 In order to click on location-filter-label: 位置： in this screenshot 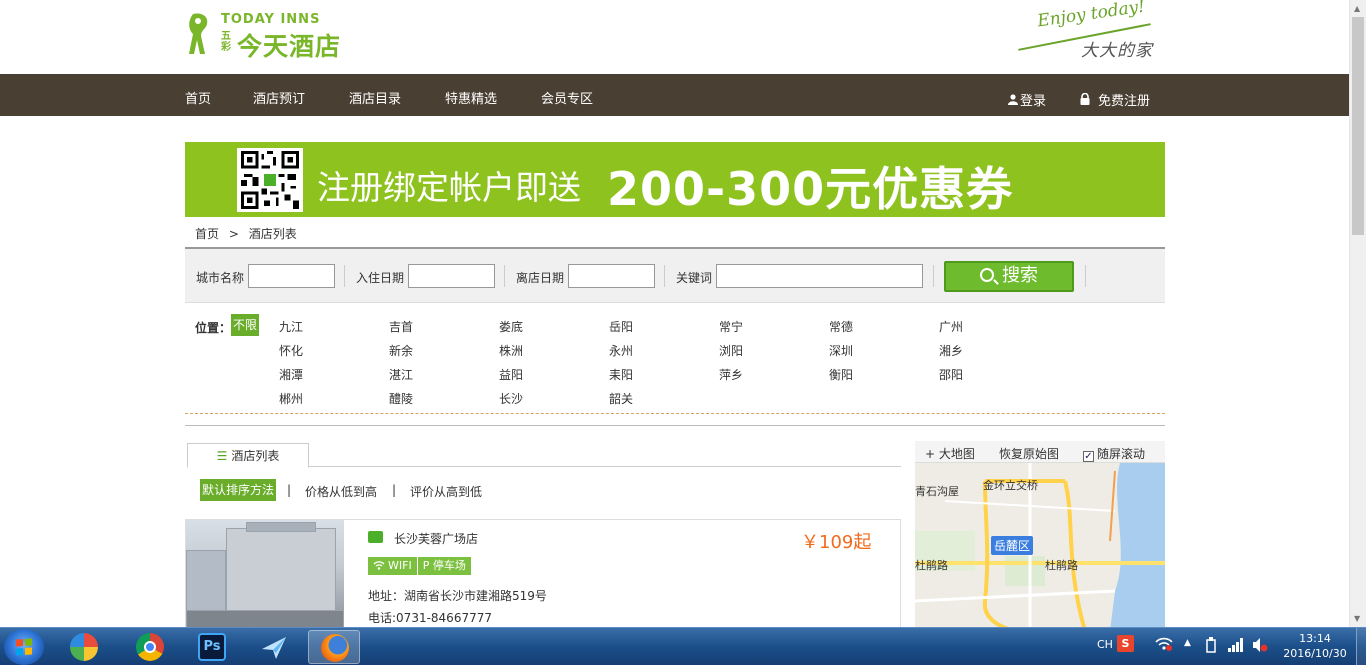, I will do `click(213, 328)`.